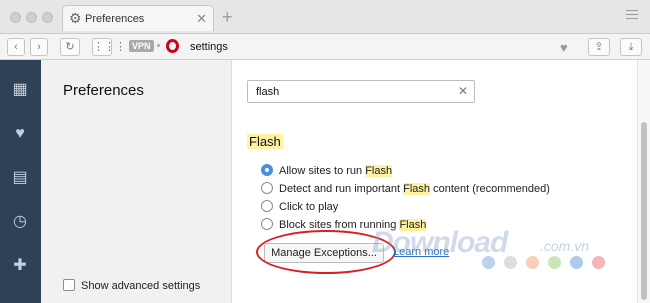  What do you see at coordinates (356, 92) in the screenshot?
I see `search-input` at bounding box center [356, 92].